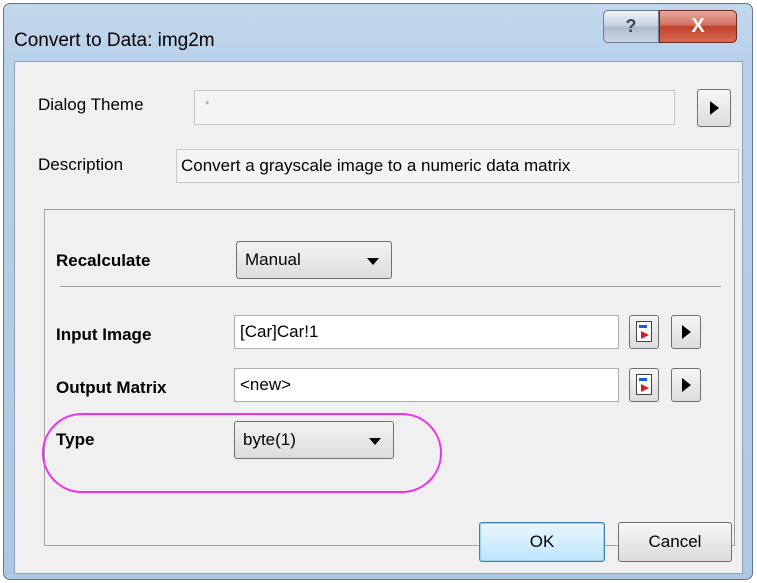 Image resolution: width=757 pixels, height=583 pixels. I want to click on input-image-pick-button, so click(644, 332).